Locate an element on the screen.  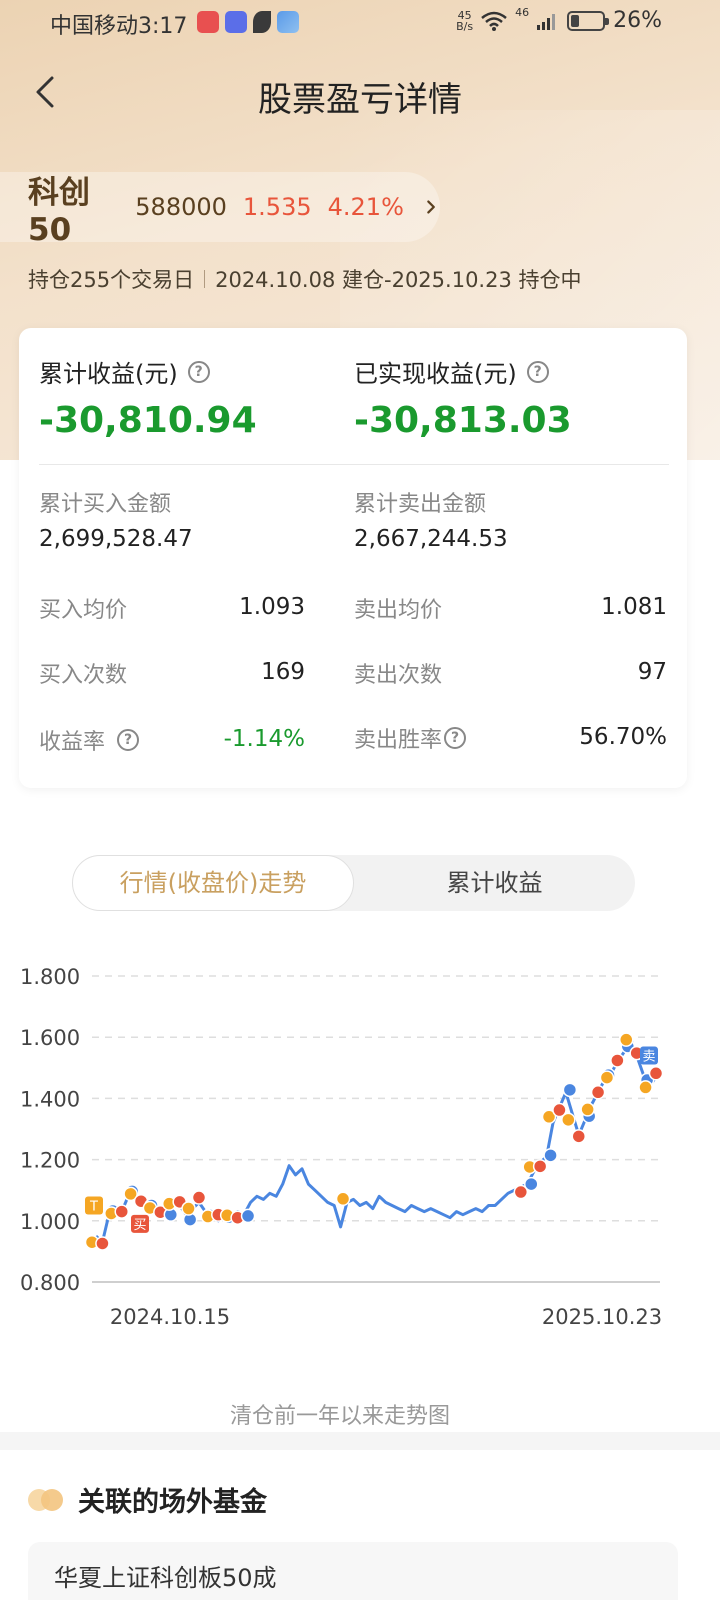
win-rate-label-text: 卖出胜率 is located at coordinates (398, 740).